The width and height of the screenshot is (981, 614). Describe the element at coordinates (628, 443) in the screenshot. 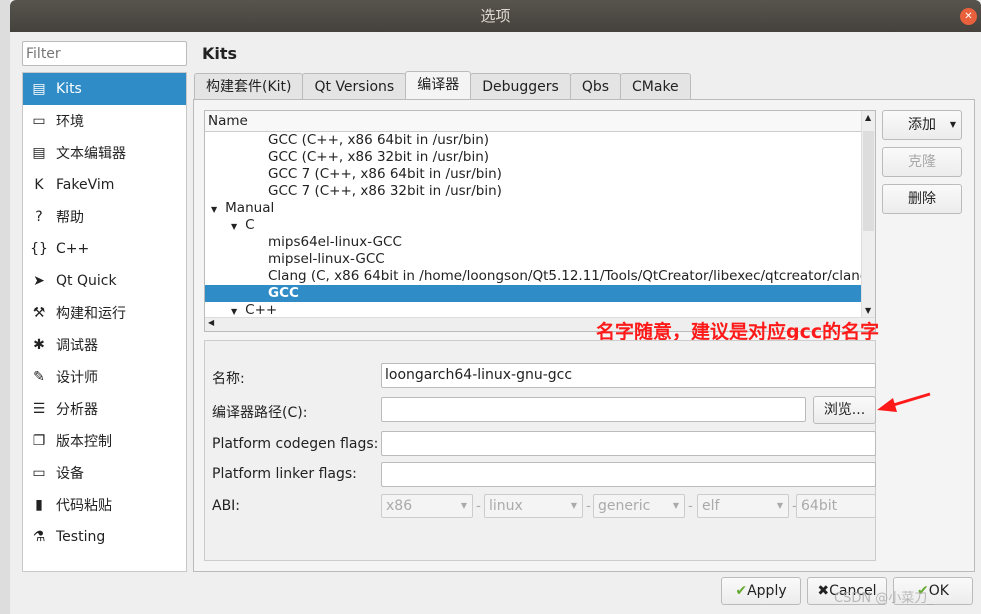

I see `codegen-flags-input` at that location.